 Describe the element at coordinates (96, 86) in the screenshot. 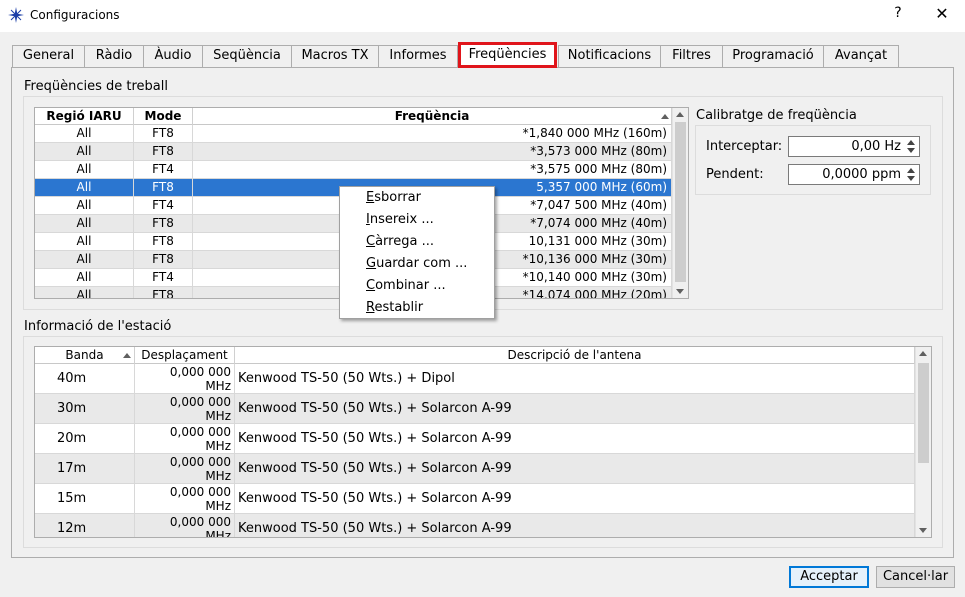

I see `working-freqs-title: Freqüències de treball` at that location.